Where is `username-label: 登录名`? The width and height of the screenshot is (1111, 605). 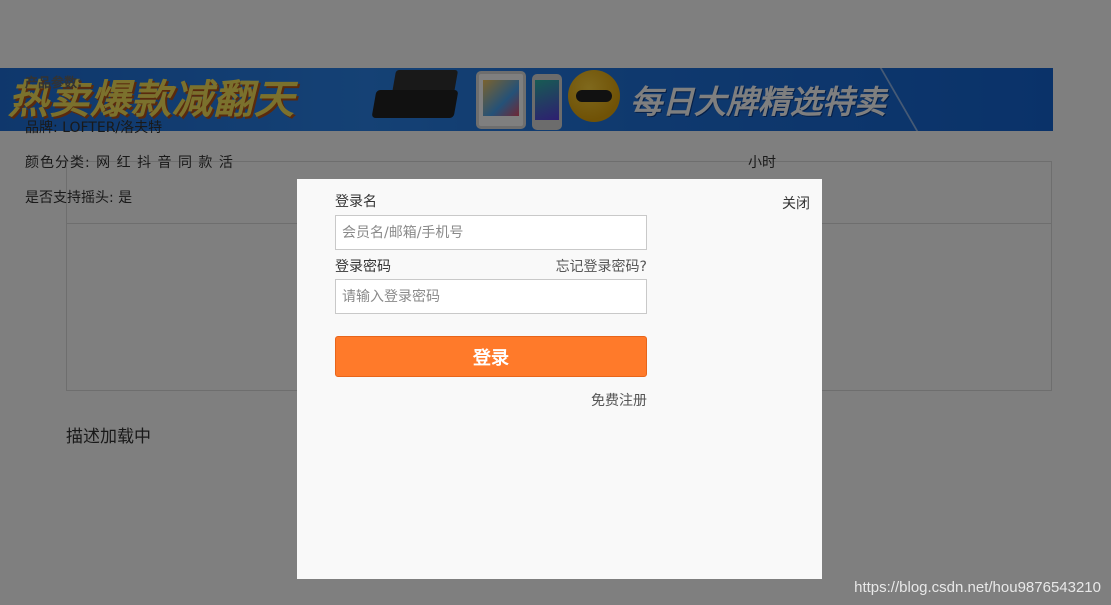 username-label: 登录名 is located at coordinates (356, 202).